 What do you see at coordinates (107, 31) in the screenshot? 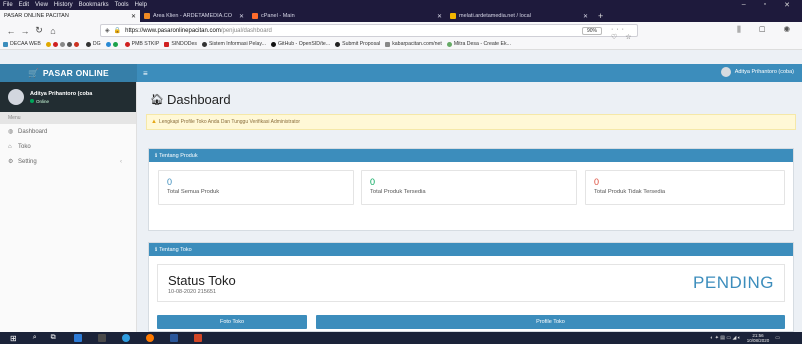
I see `shield-icon: ◈` at bounding box center [107, 31].